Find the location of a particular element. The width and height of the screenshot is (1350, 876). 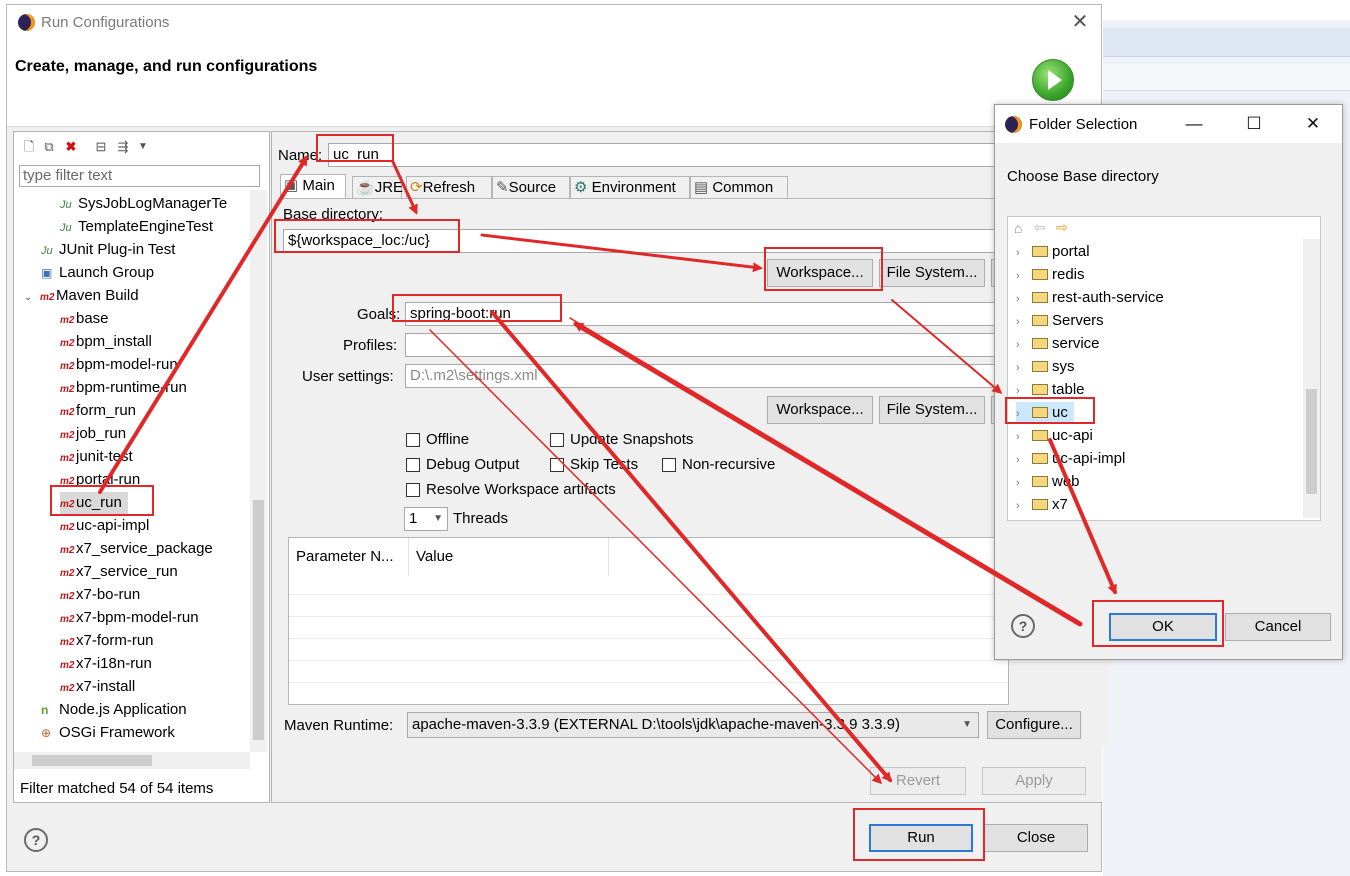

tab-main: ▣ Main is located at coordinates (313, 186).